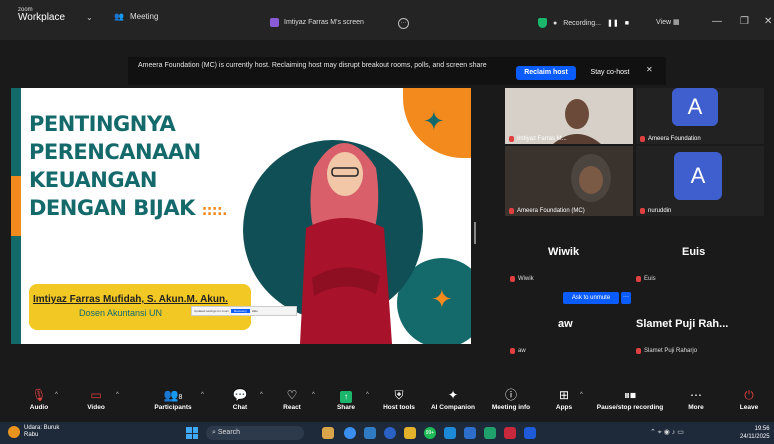  I want to click on screen-share-indicator: Imtiyaz Farras M's screen, so click(317, 22).